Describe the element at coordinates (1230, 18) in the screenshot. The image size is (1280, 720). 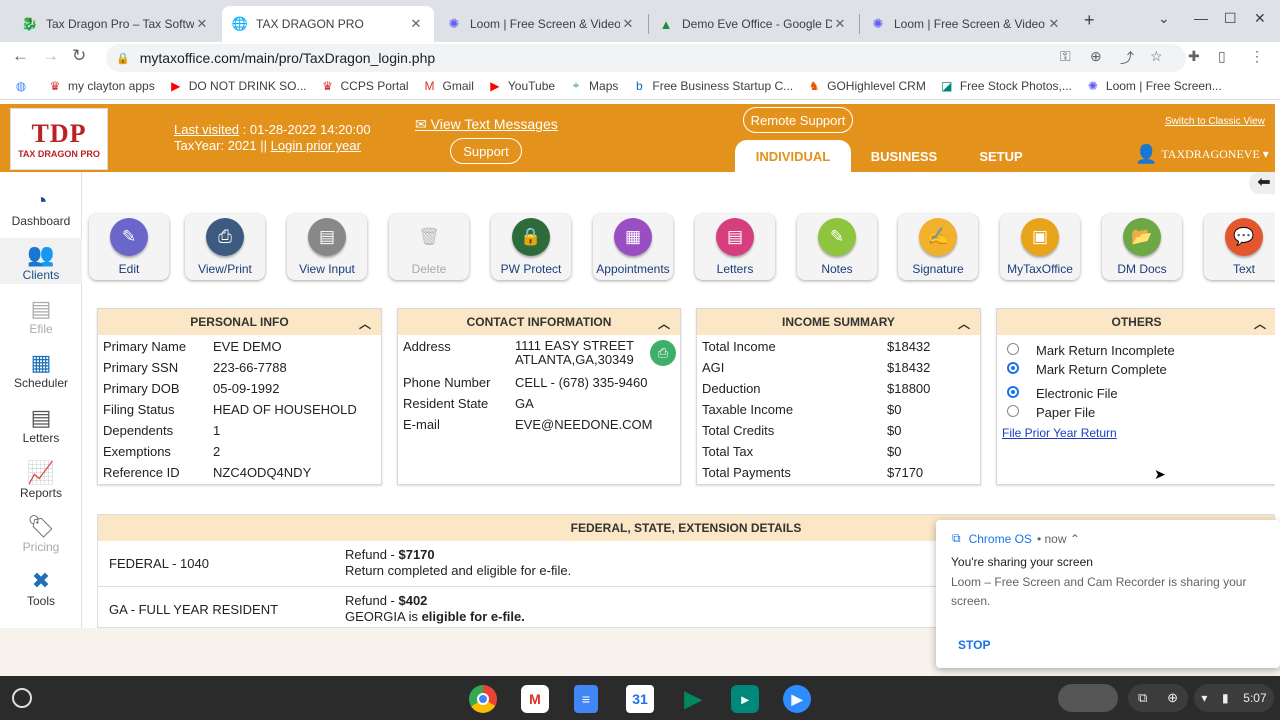
I see `maximize-icon: ☐` at that location.